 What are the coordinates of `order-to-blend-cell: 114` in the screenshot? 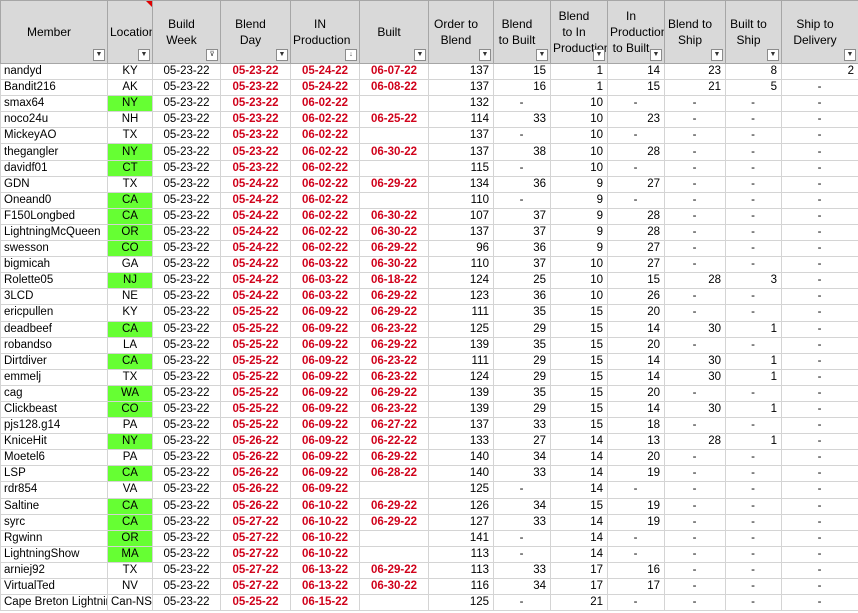 It's located at (461, 120).